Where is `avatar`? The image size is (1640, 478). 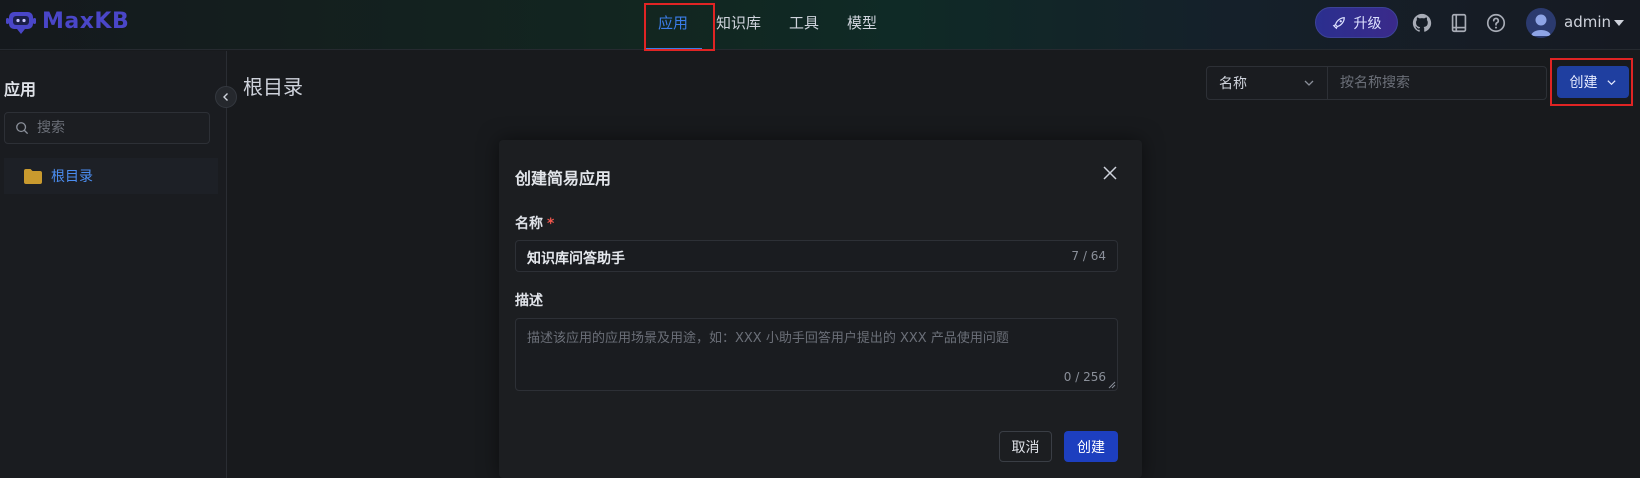
avatar is located at coordinates (1541, 23).